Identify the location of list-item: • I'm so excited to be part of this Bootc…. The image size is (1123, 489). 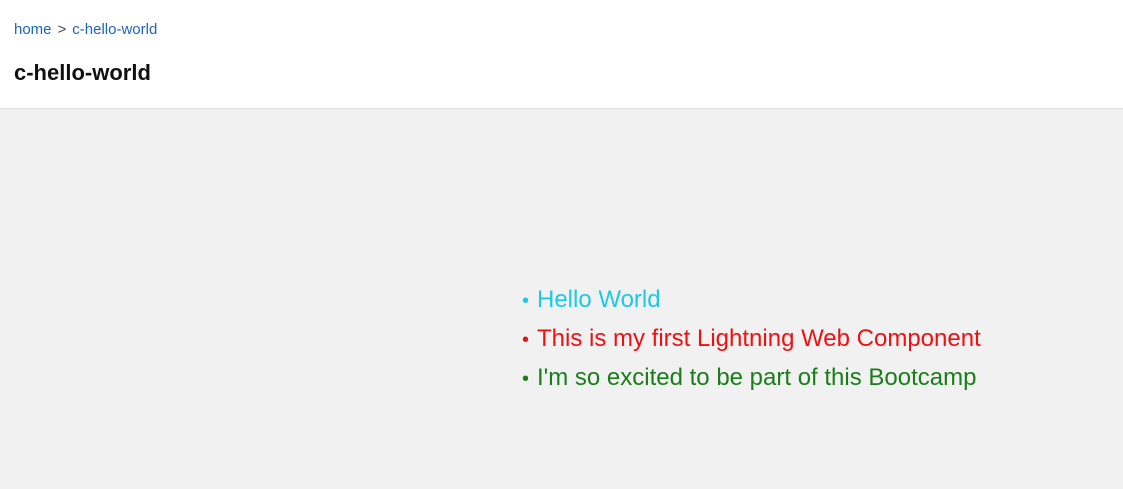
(751, 378).